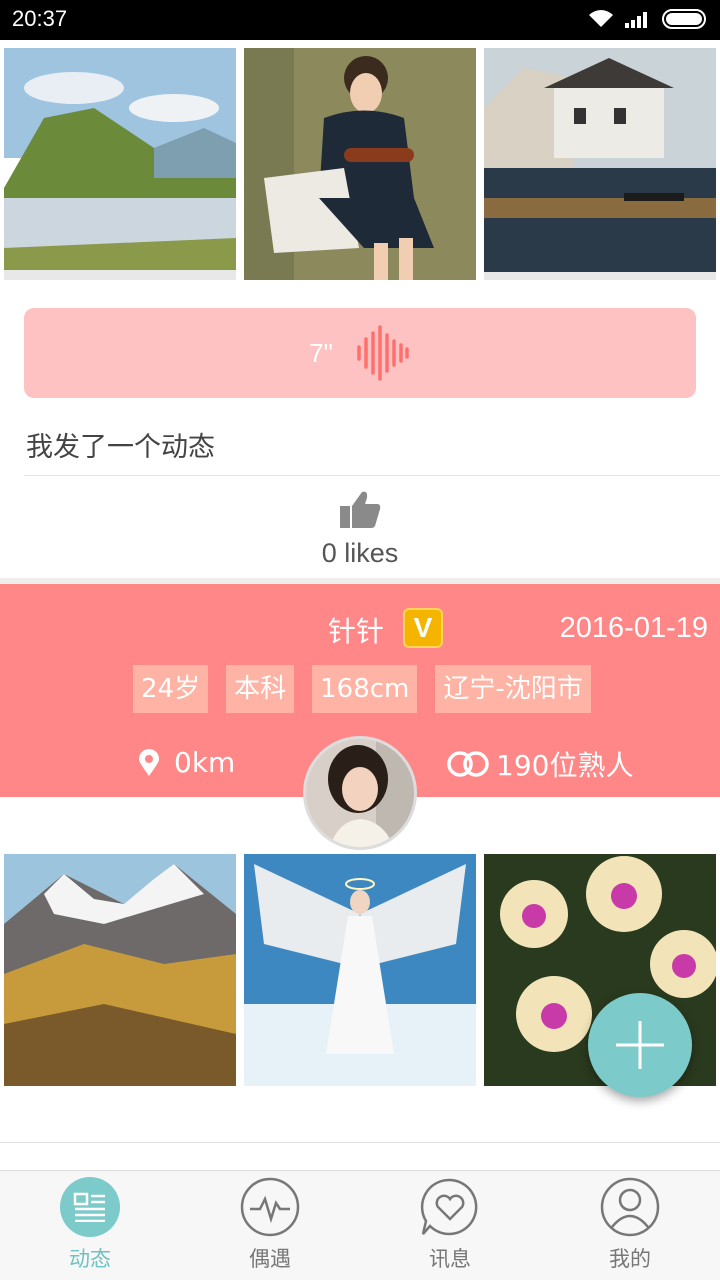 The image size is (720, 1280). Describe the element at coordinates (360, 20) in the screenshot. I see `status-bar: 20:37` at that location.